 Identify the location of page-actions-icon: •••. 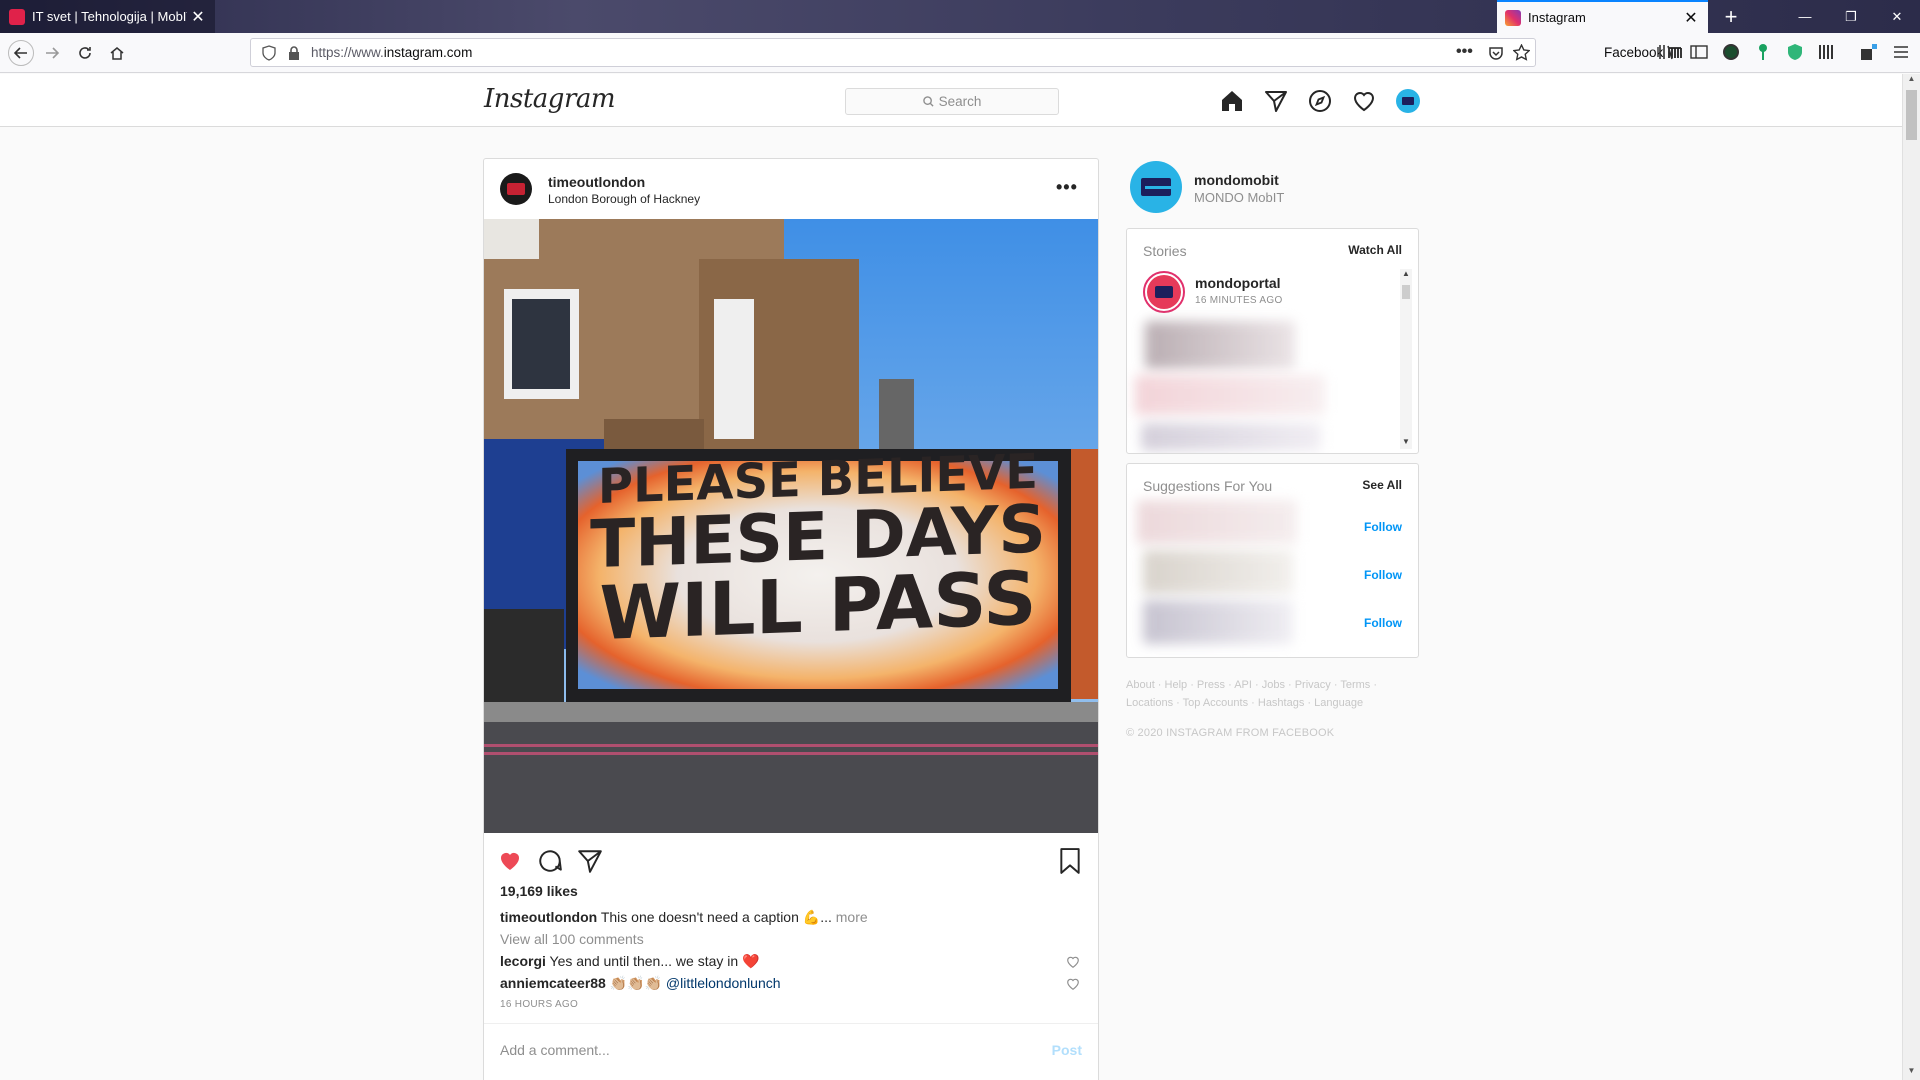
(1464, 52).